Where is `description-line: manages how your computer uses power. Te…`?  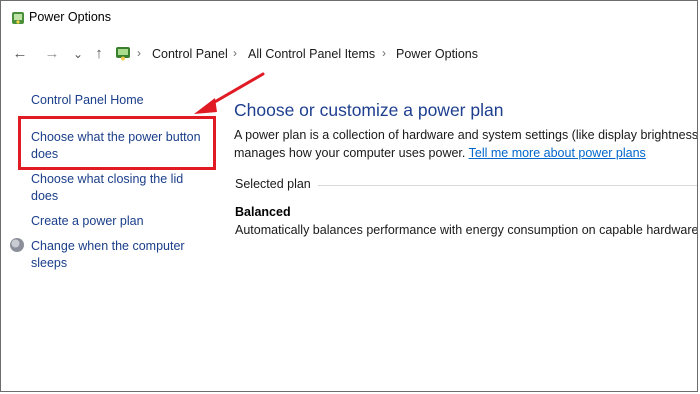 description-line: manages how your computer uses power. Te… is located at coordinates (465, 154).